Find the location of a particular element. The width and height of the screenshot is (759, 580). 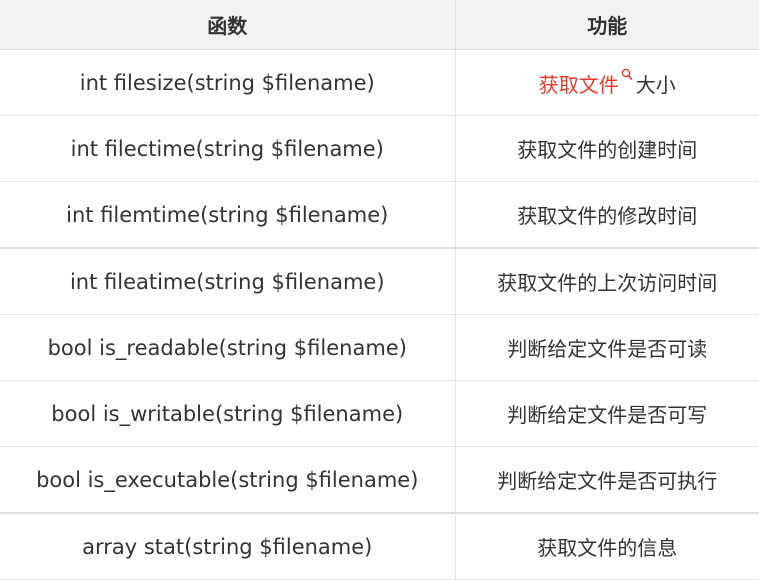

table-row: int filesize(string $filename) 获取文件 大小 is located at coordinates (379, 82).